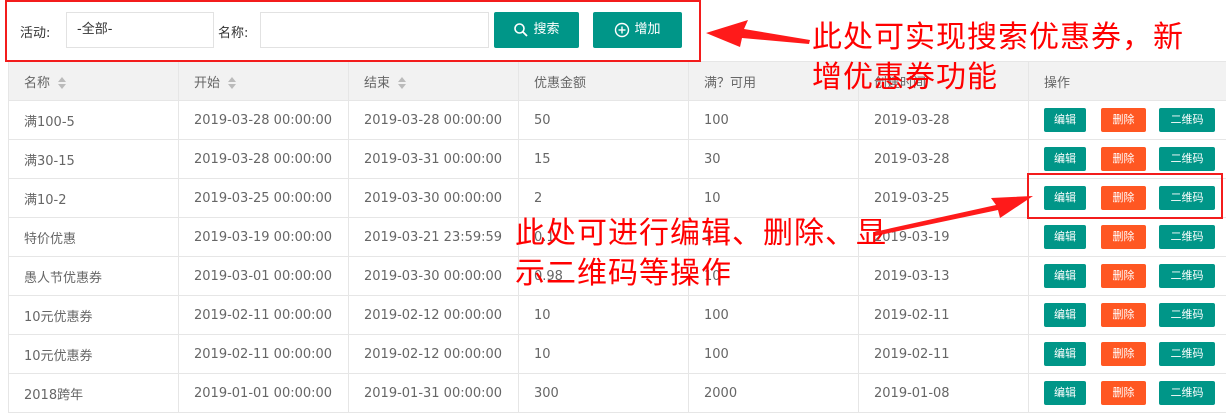  I want to click on mid-annotation-line2: 示二维码等操作, so click(623, 273).